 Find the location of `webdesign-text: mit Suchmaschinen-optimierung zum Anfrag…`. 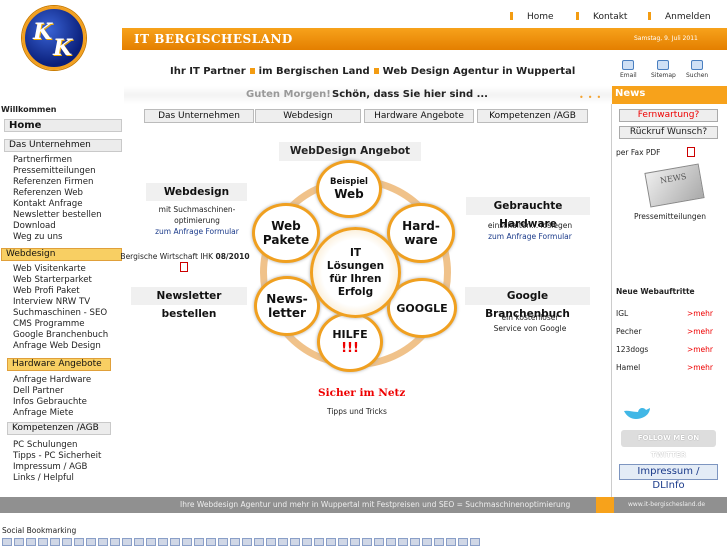

webdesign-text: mit Suchmaschinen-optimierung zum Anfrag… is located at coordinates (197, 220).